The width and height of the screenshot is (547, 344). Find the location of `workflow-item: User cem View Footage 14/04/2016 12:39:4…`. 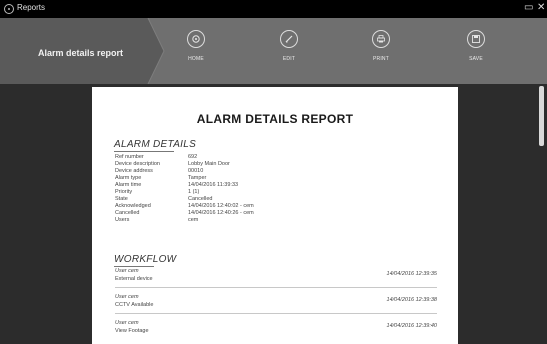

workflow-item: User cem View Footage 14/04/2016 12:39:4… is located at coordinates (276, 332).